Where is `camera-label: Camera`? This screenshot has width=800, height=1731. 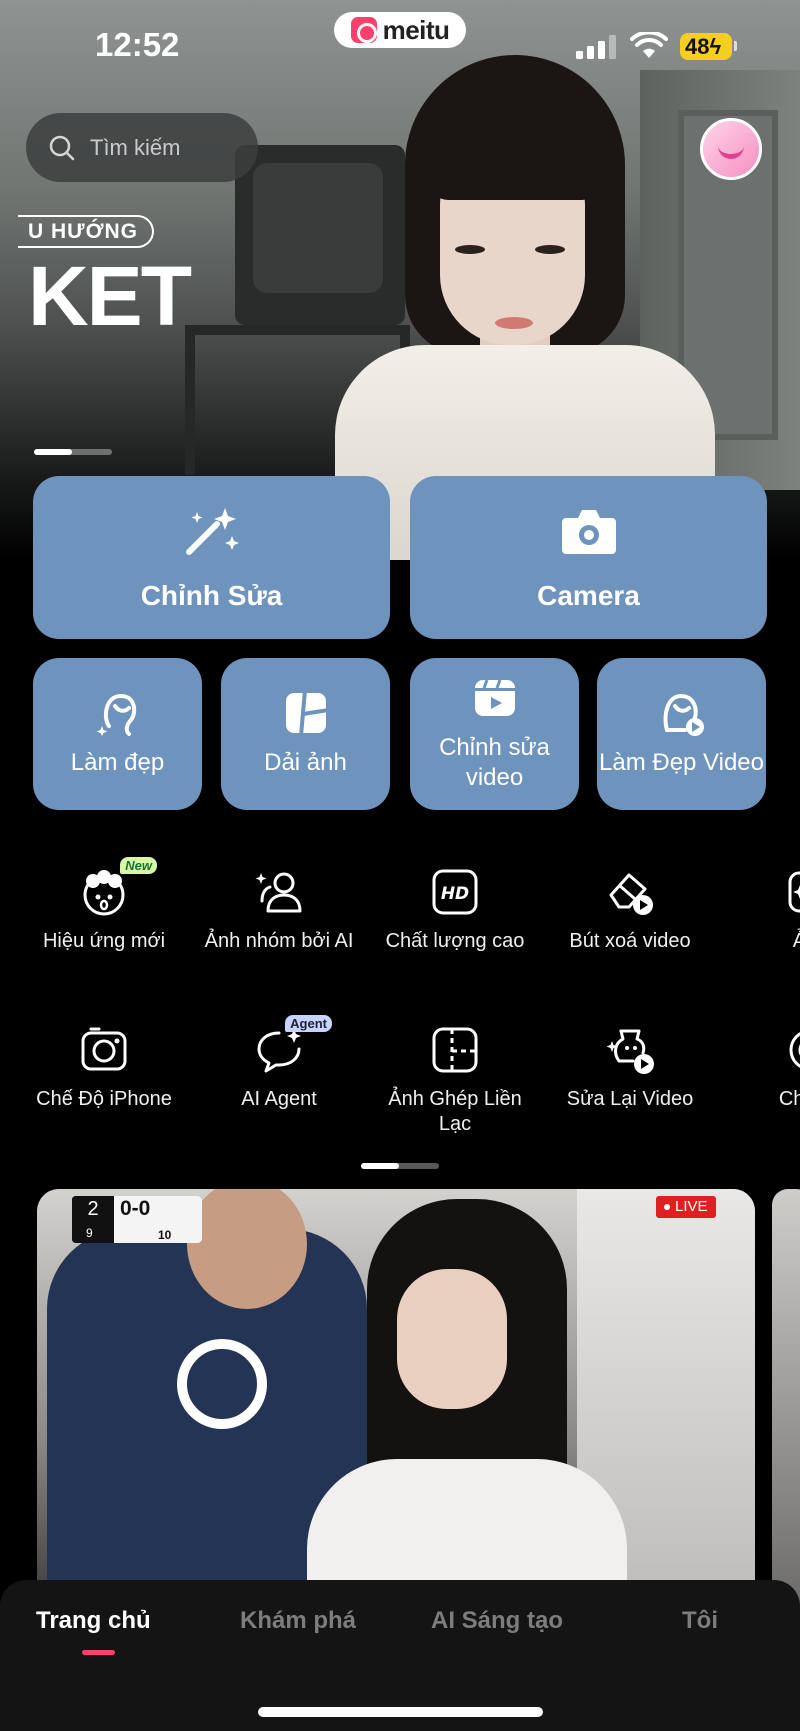
camera-label: Camera is located at coordinates (588, 595).